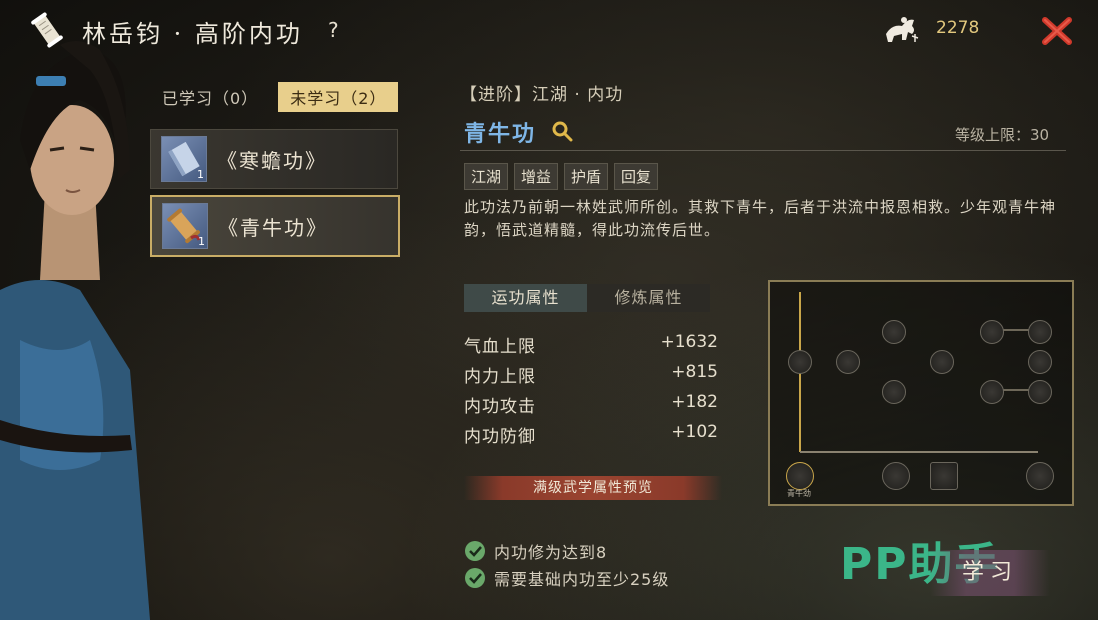 This screenshot has height=620, width=1098. What do you see at coordinates (47, 30) in the screenshot?
I see `scroll-icon` at bounding box center [47, 30].